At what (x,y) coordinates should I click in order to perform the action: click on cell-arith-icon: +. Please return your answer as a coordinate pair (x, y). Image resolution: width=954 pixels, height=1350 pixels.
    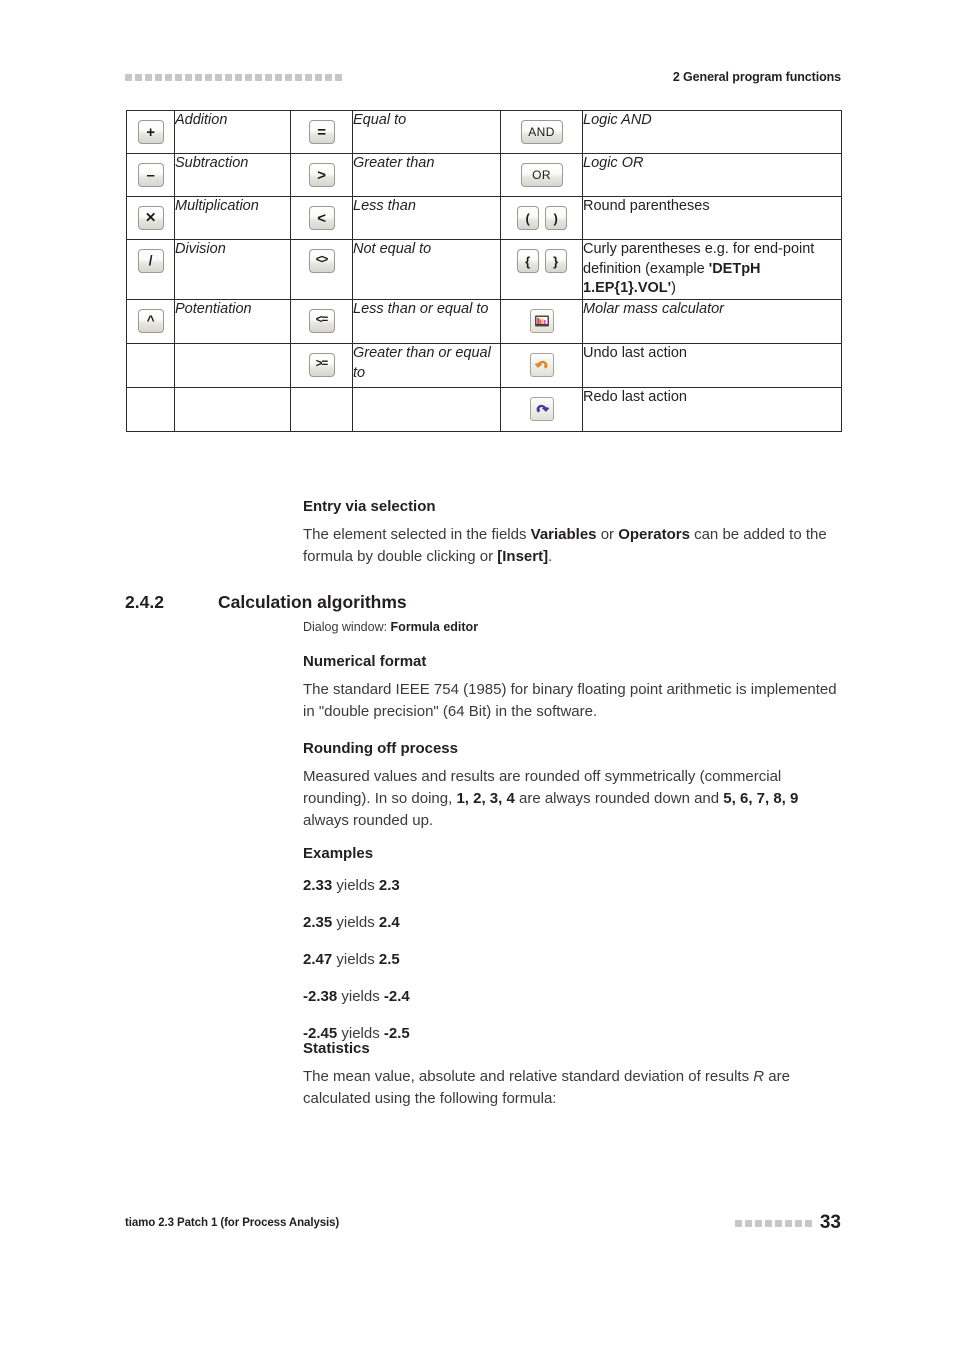
    Looking at the image, I should click on (150, 132).